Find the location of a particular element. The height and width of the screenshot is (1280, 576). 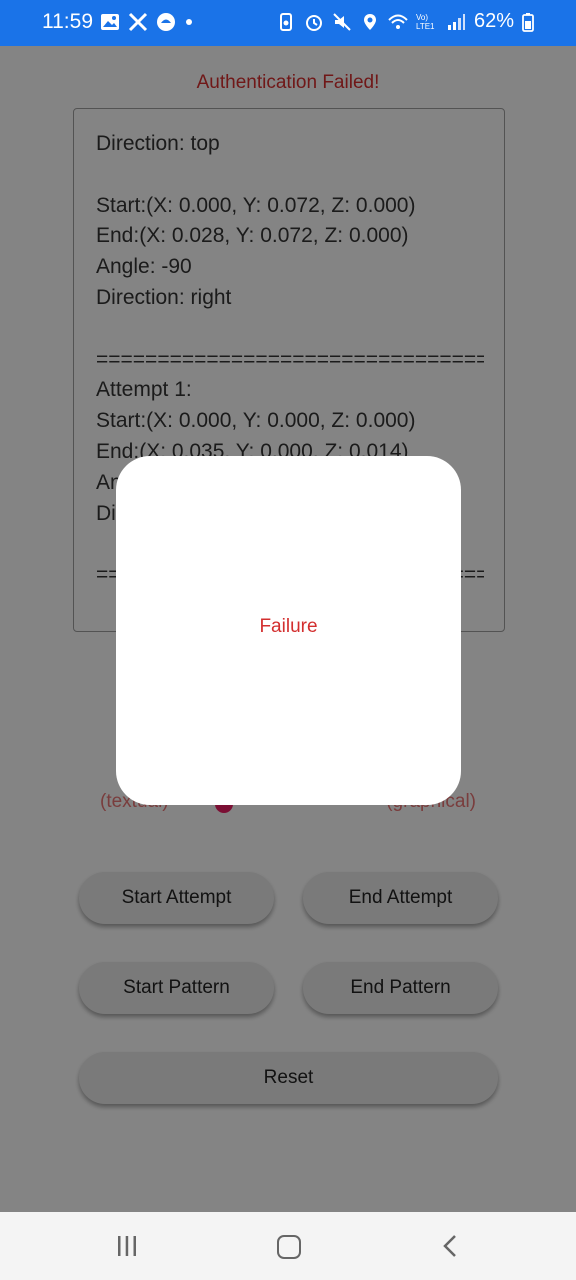

gallery-icon is located at coordinates (110, 22).